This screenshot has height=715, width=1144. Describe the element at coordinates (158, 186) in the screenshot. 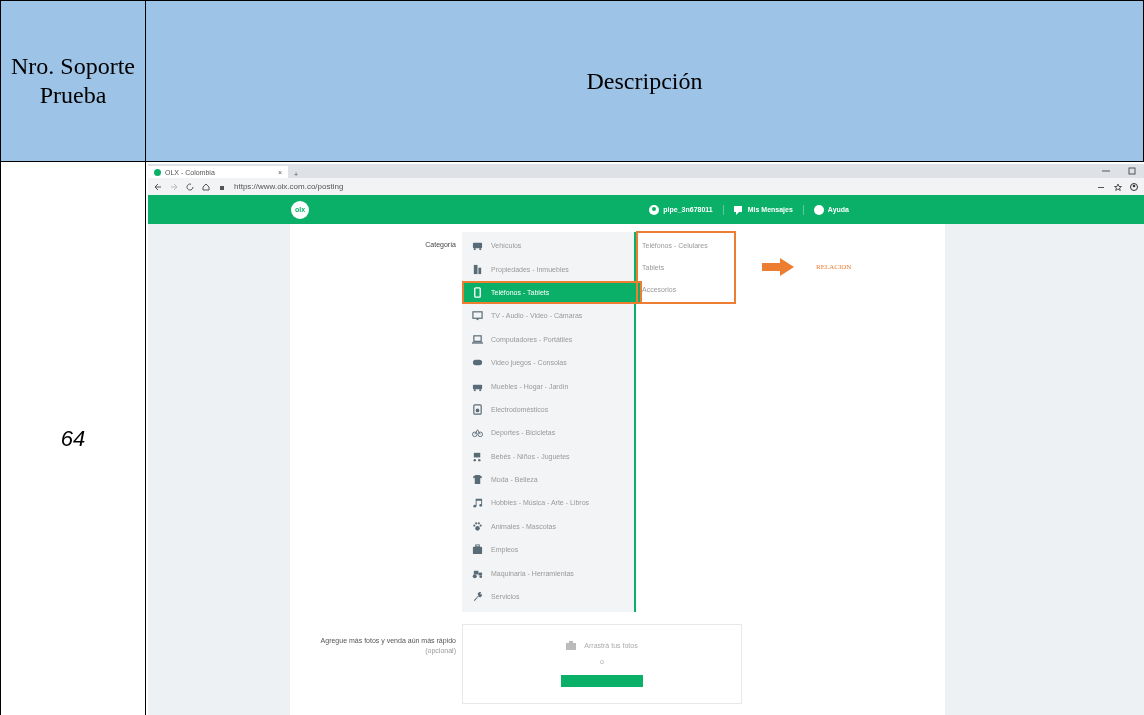

I see `back-icon` at that location.